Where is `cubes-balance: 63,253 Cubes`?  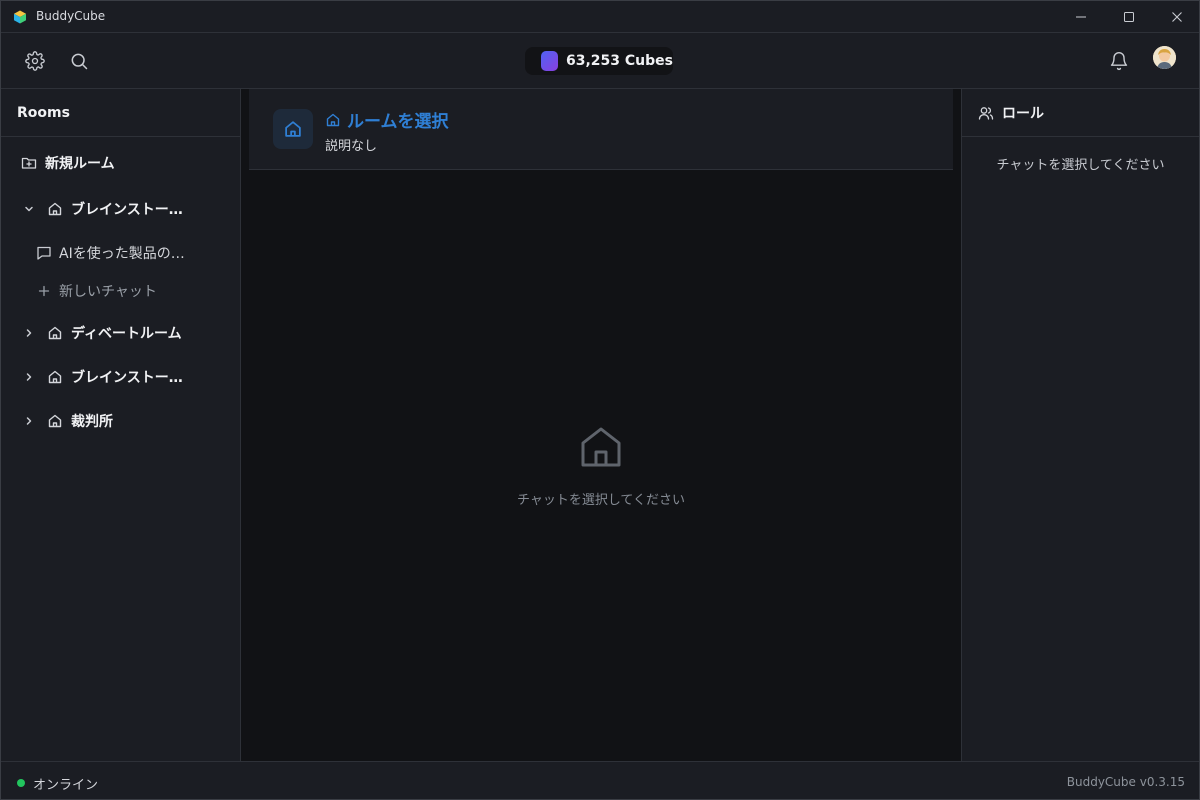 cubes-balance: 63,253 Cubes is located at coordinates (599, 61).